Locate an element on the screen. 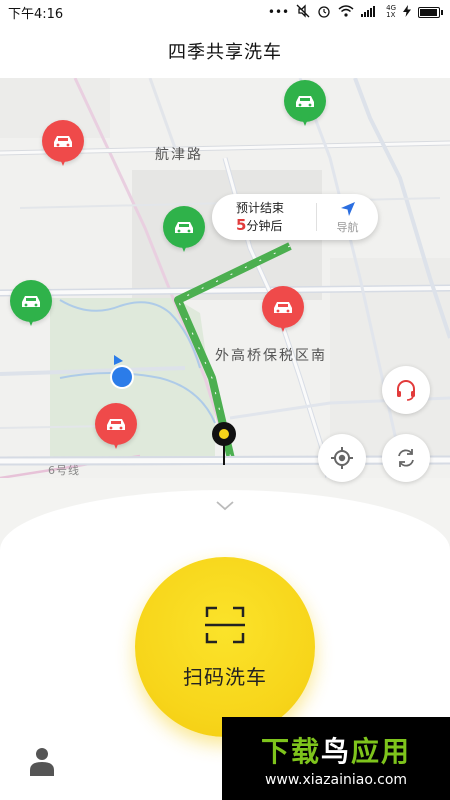 The image size is (450, 800). locate-icon is located at coordinates (342, 458).